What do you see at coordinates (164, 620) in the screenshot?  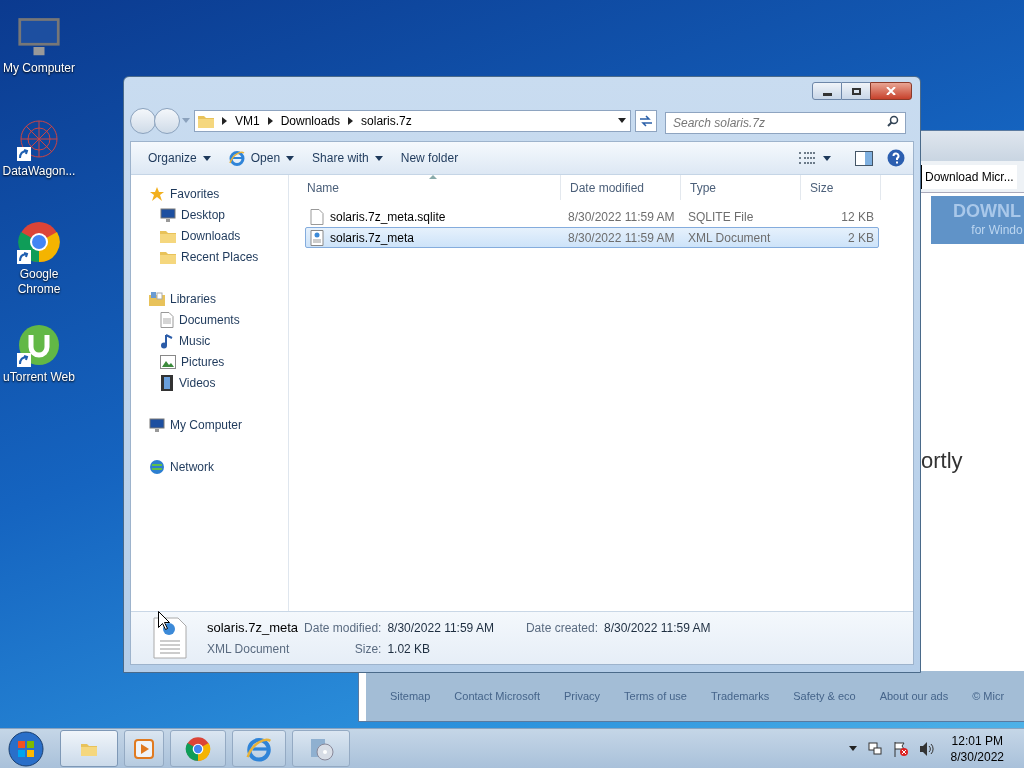 I see `mouse-pointer-icon` at bounding box center [164, 620].